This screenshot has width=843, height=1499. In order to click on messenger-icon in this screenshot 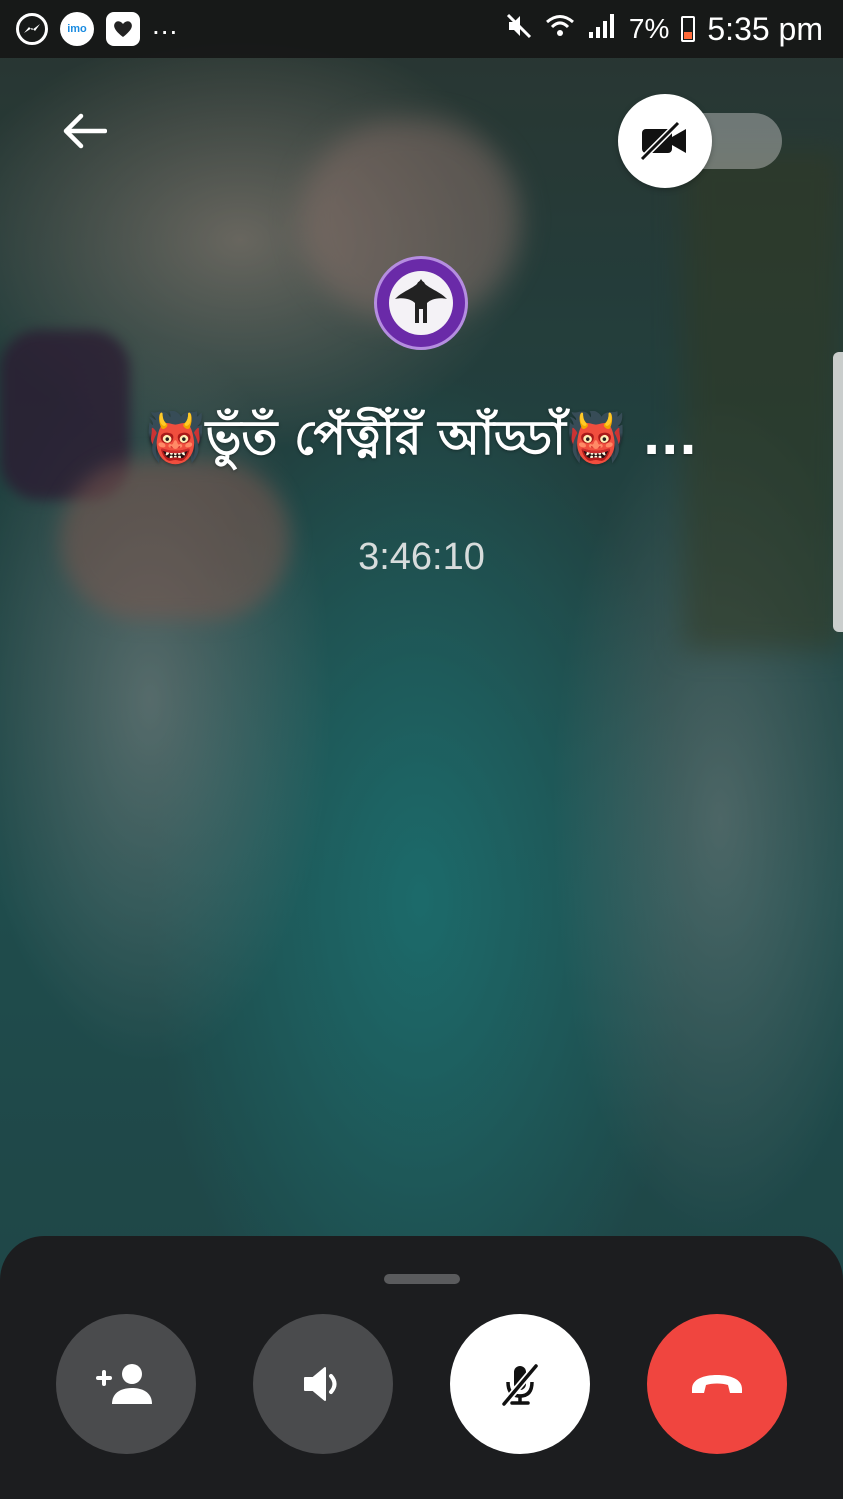, I will do `click(32, 29)`.